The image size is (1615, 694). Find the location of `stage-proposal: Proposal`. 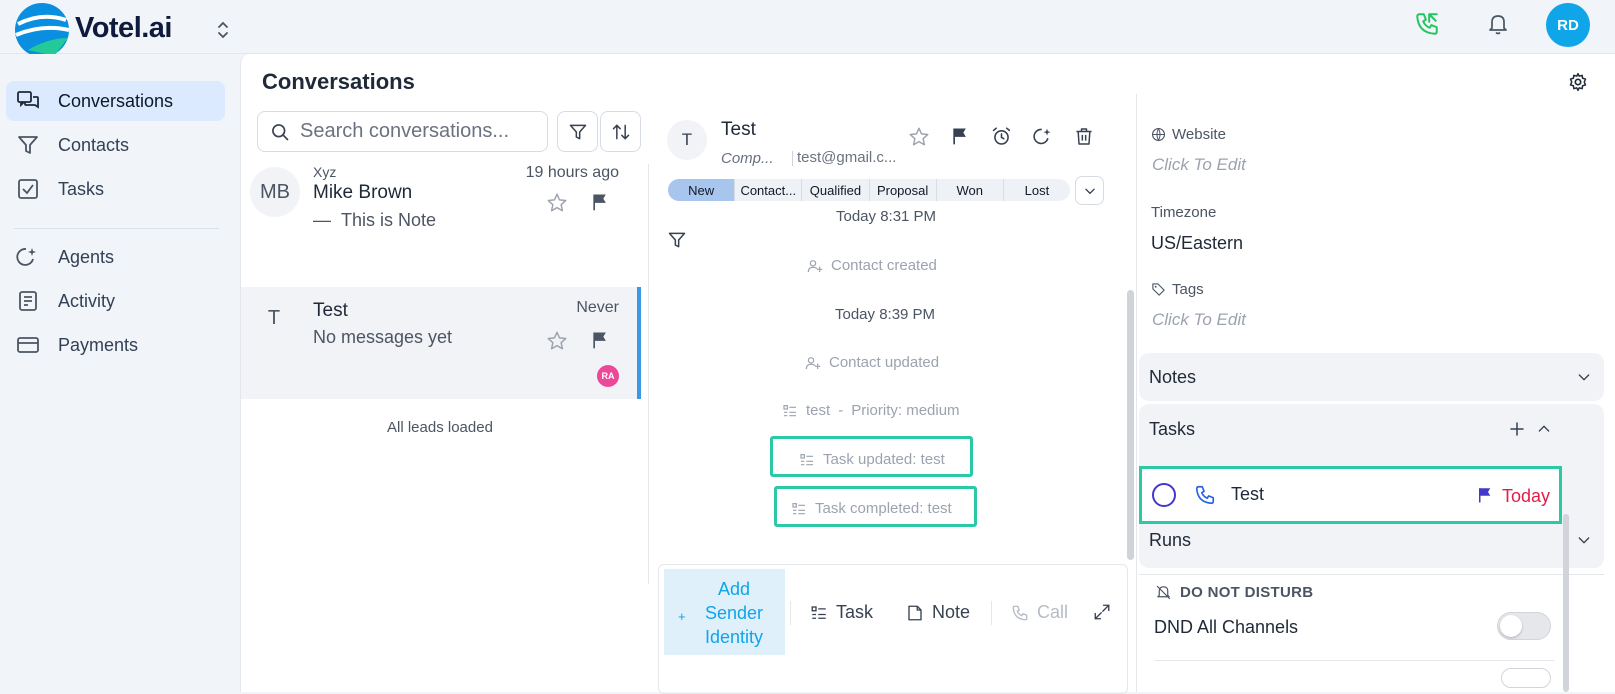

stage-proposal: Proposal is located at coordinates (903, 190).